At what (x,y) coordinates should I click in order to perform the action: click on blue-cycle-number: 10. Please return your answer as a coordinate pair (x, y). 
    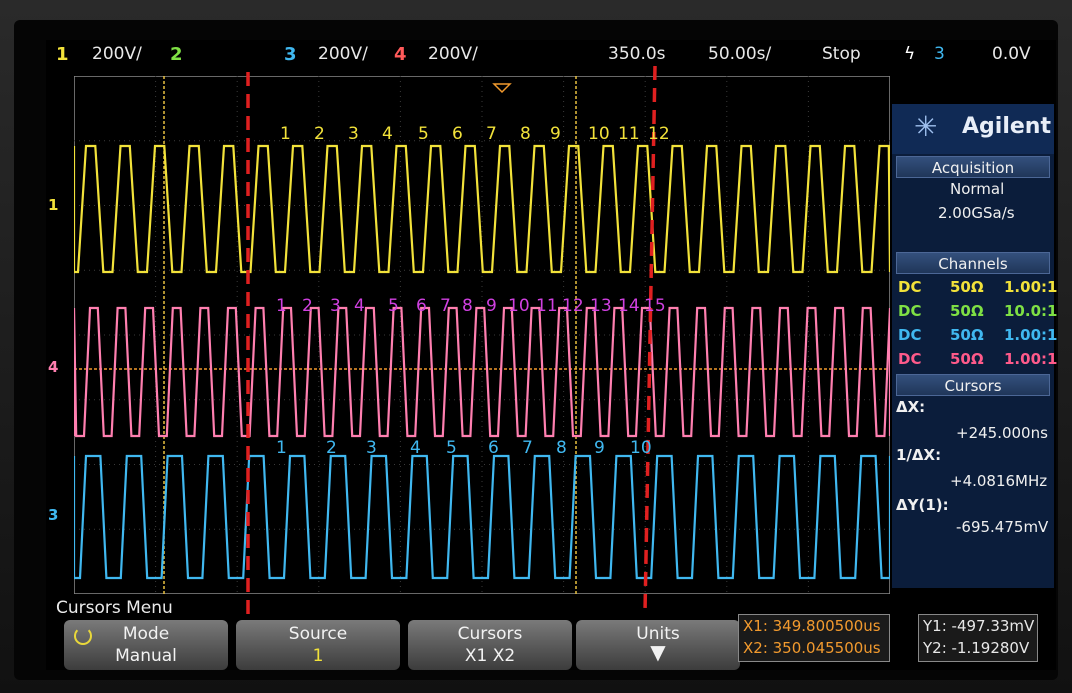
    Looking at the image, I should click on (641, 448).